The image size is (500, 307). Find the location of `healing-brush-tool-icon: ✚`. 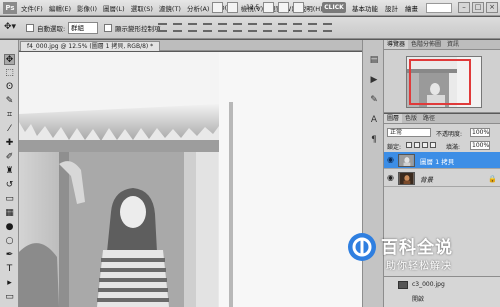

healing-brush-tool-icon: ✚ is located at coordinates (9, 143).